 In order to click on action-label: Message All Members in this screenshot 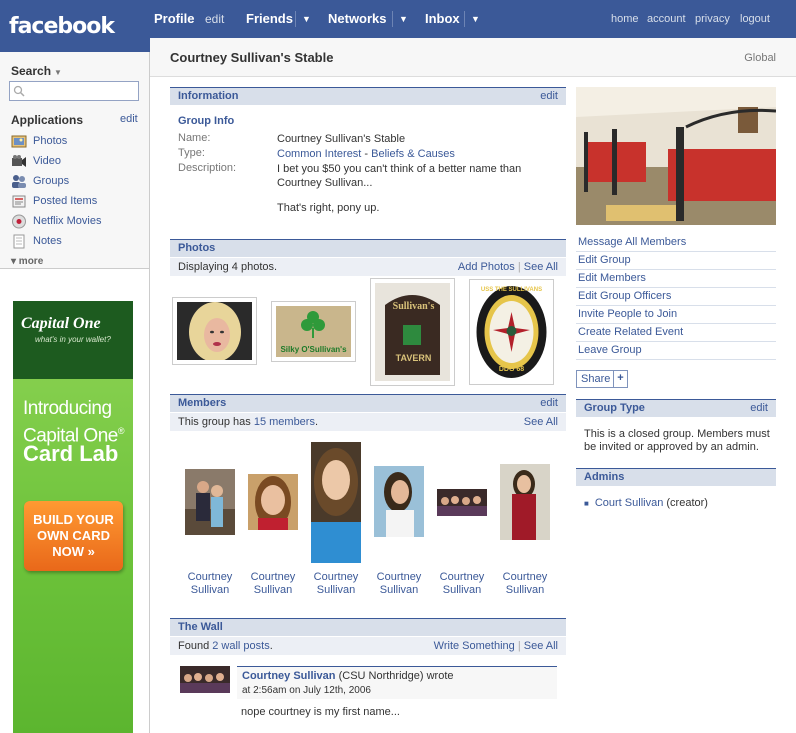, I will do `click(632, 242)`.